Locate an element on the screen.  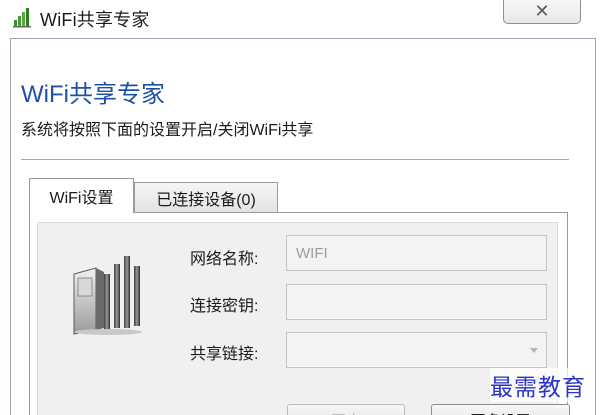
window-title: WiFi共享专家 is located at coordinates (95, 20).